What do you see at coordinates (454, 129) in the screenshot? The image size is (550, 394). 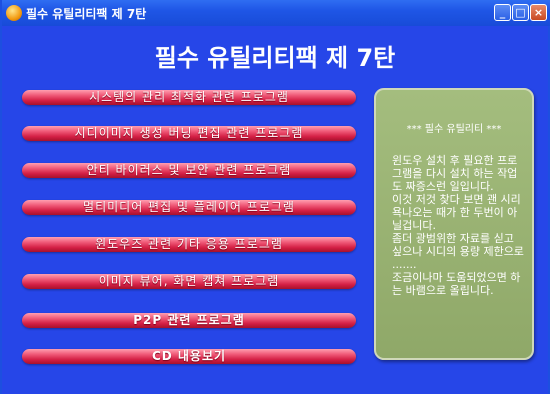 I see `info-panel-title: *** 필수 유틸리티 ***` at bounding box center [454, 129].